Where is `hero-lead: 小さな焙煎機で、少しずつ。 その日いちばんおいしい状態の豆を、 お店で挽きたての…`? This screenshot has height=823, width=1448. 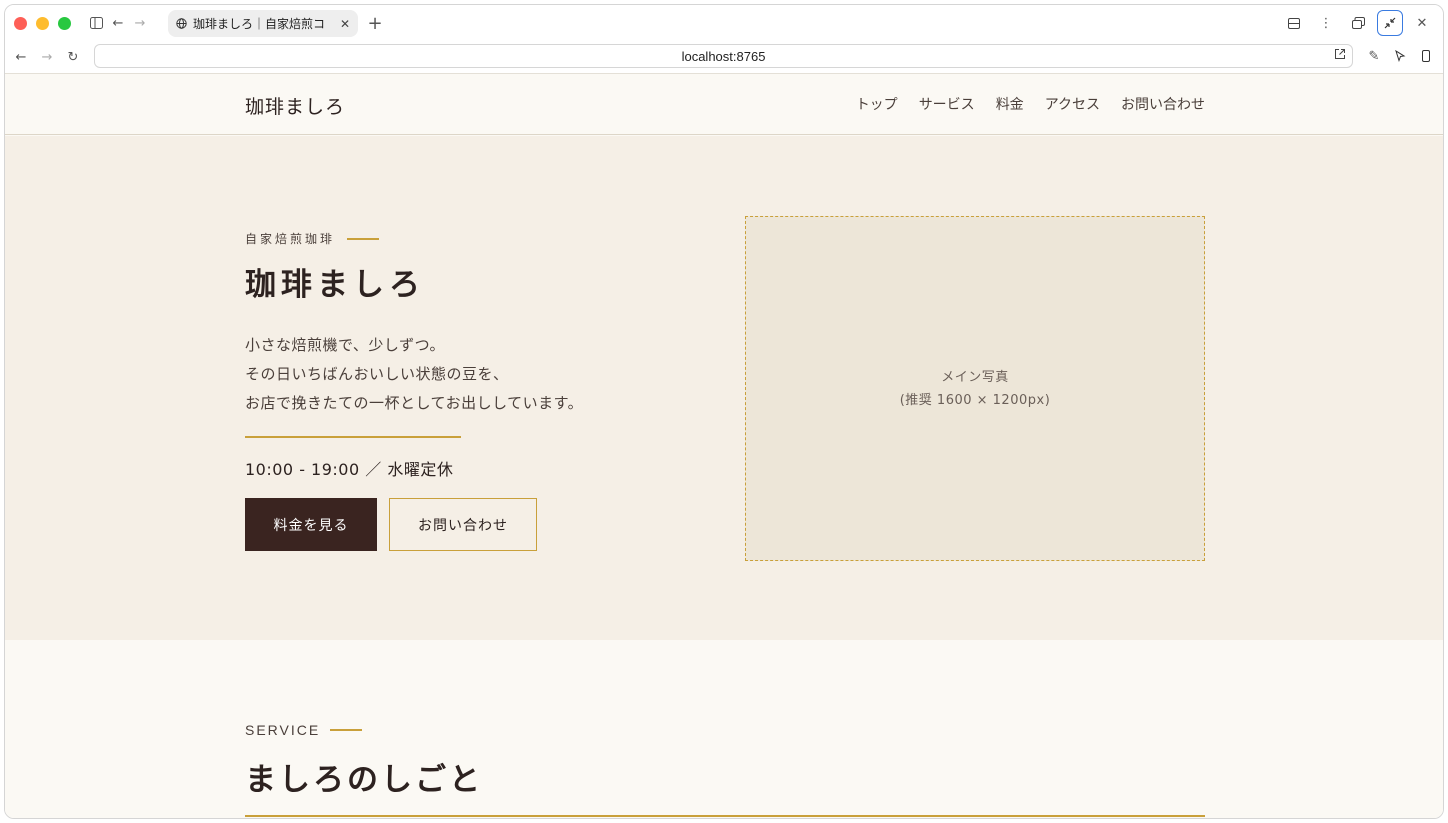
hero-lead: 小さな焙煎機で、少しずつ。 その日いちばんおいしい状態の豆を、 お店で挽きたての… is located at coordinates (414, 374).